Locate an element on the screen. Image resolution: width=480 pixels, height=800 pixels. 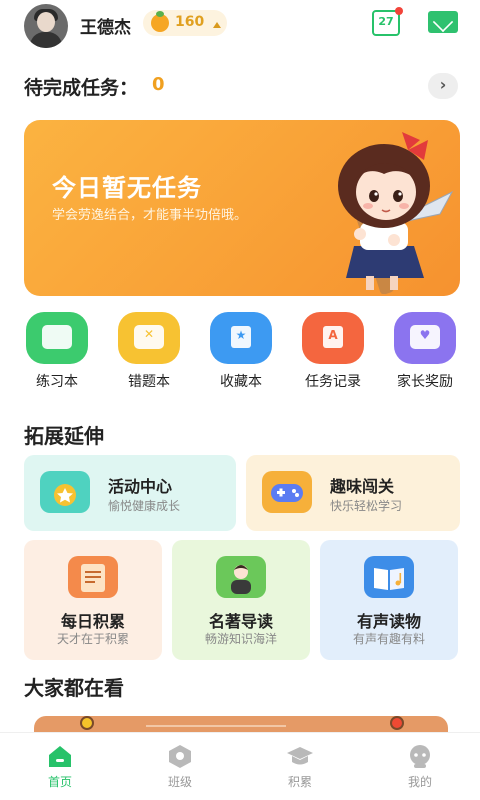
action-practice-book: 练习本 is located at coordinates (57, 352).